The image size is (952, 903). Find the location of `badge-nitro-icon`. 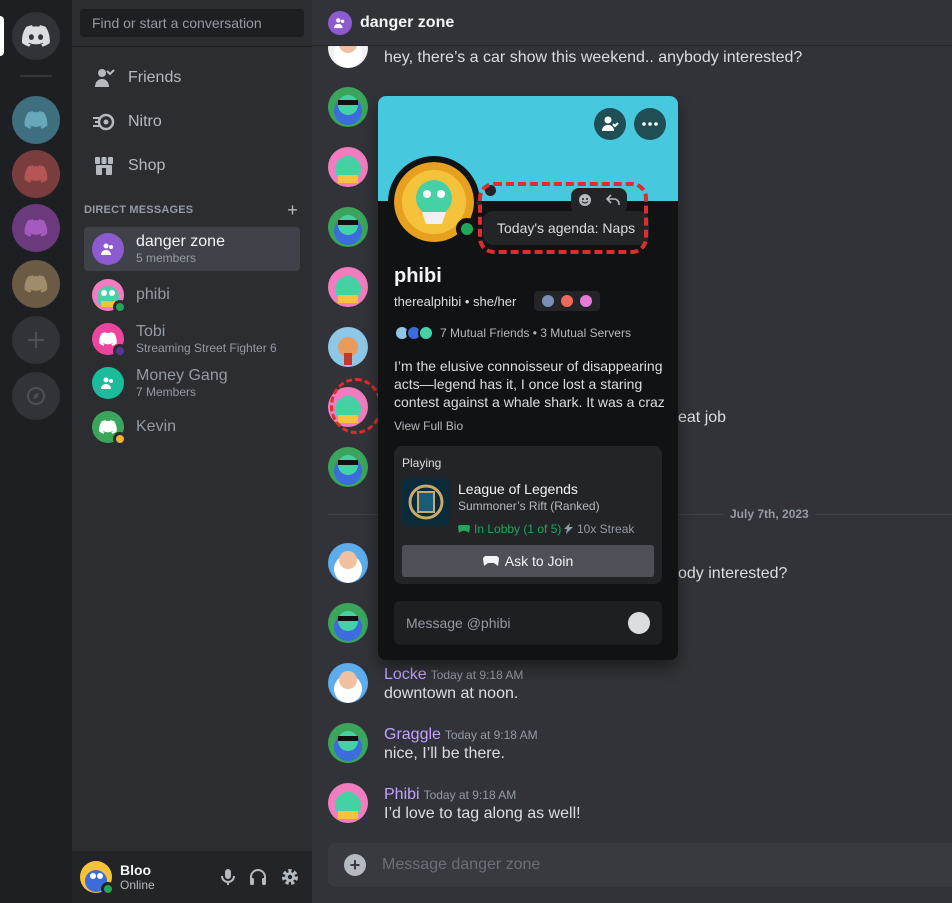

badge-nitro-icon is located at coordinates (547, 301).